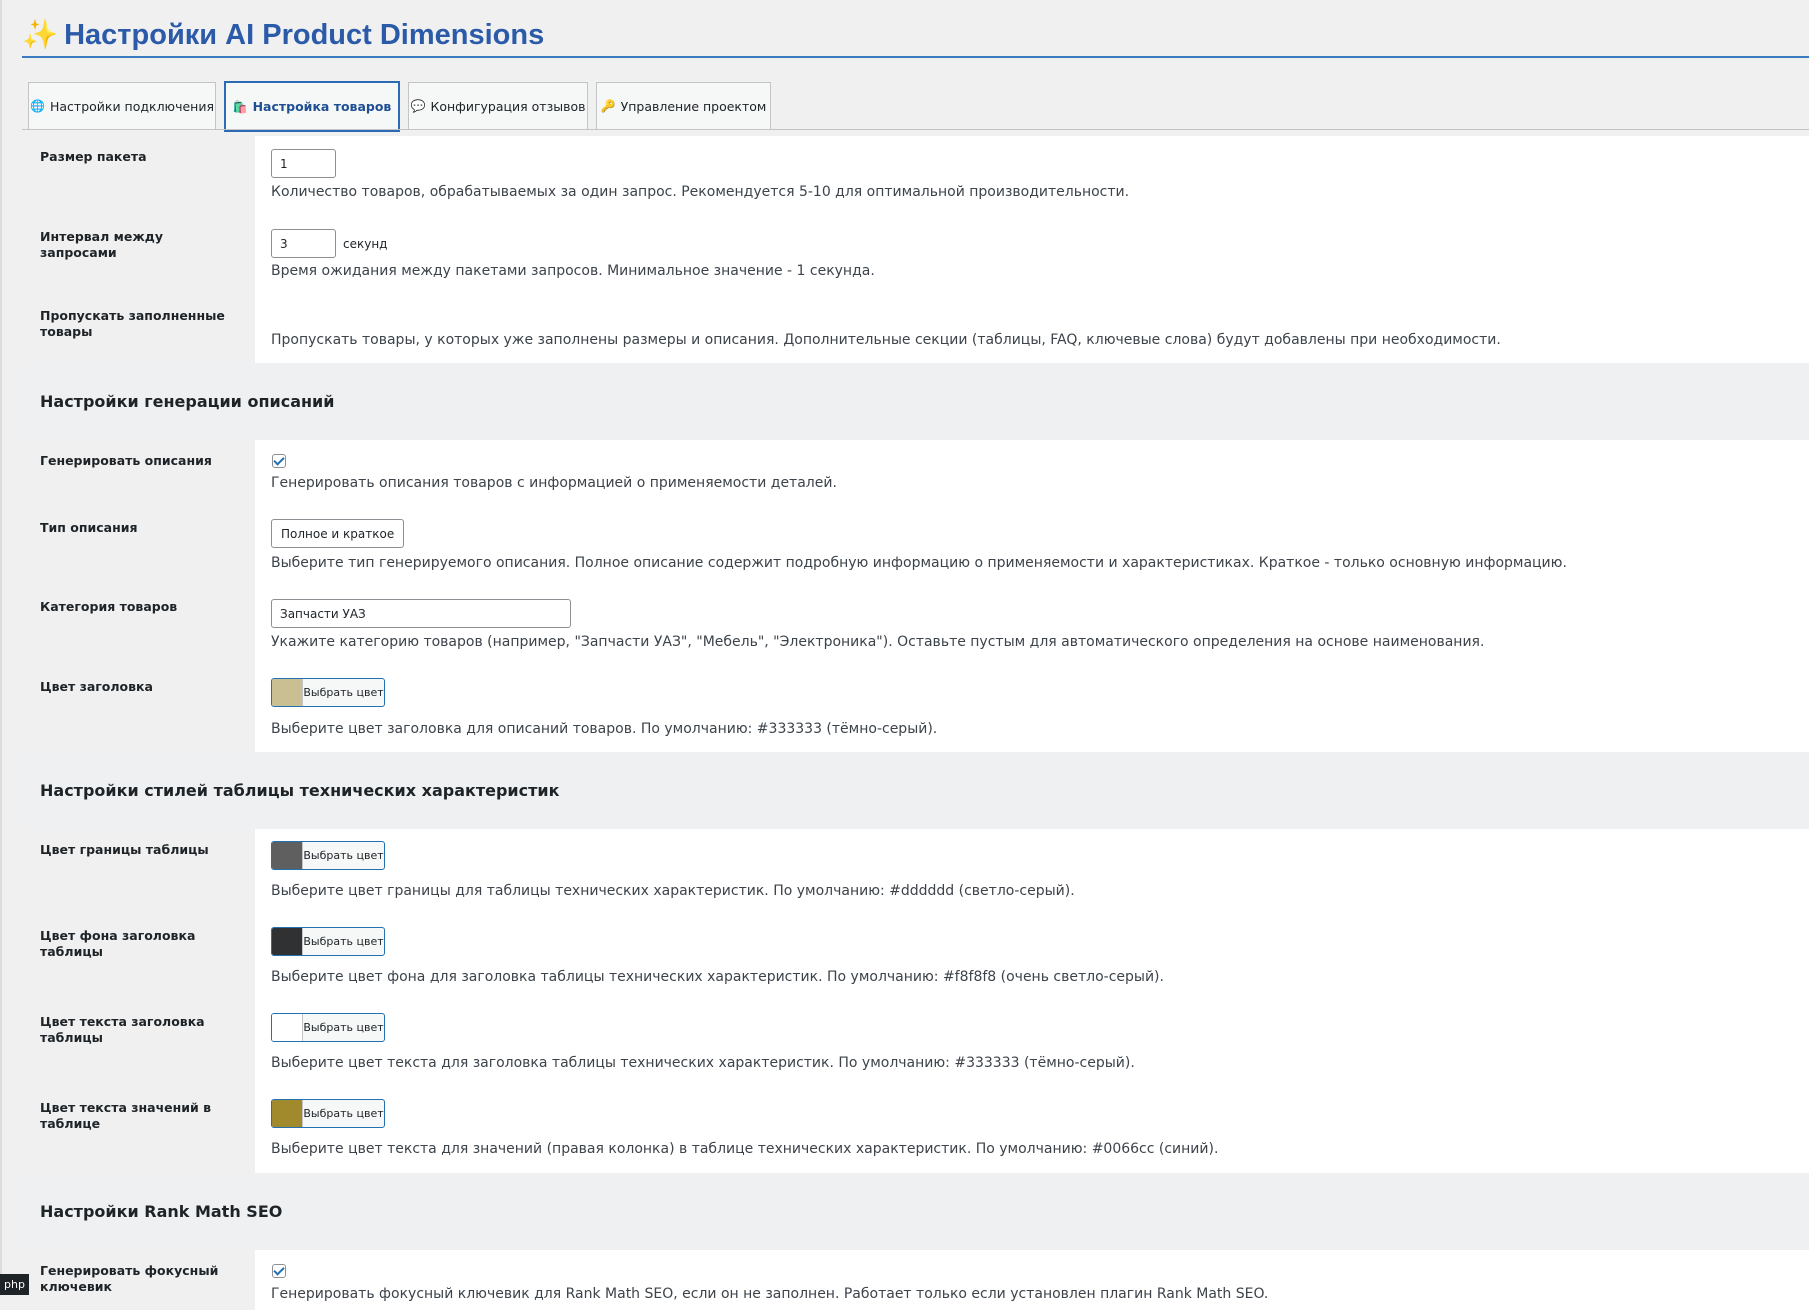 The image size is (1809, 1310). Describe the element at coordinates (139, 176) in the screenshot. I see `batch-size-label: Размер пакета` at that location.